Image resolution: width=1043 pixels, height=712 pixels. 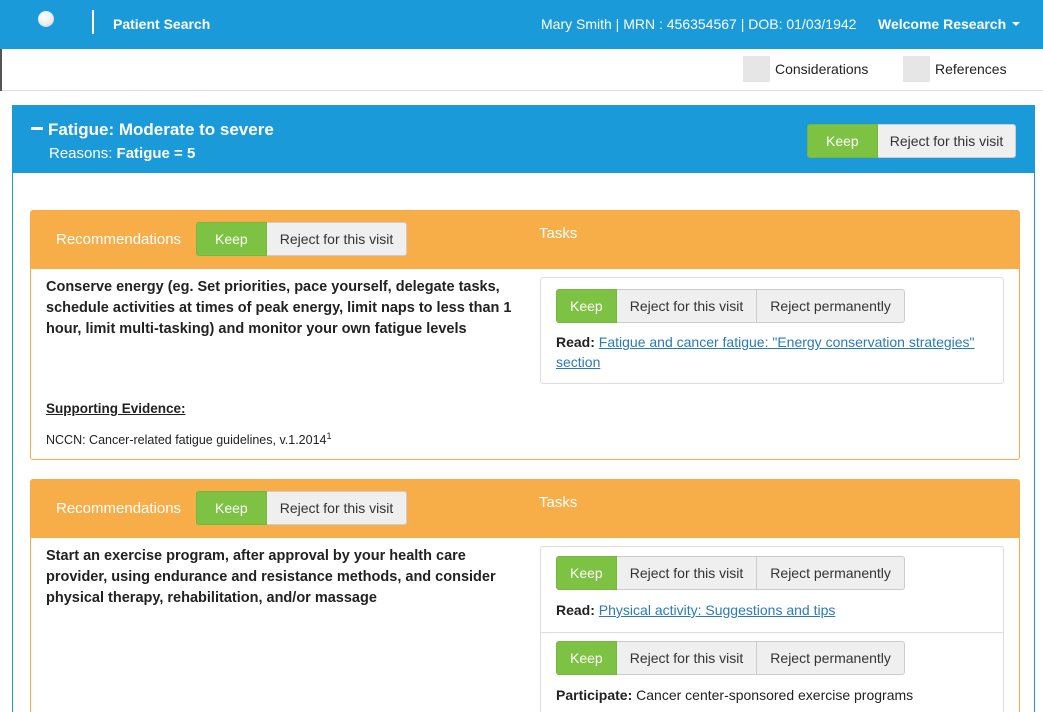 What do you see at coordinates (717, 610) in the screenshot?
I see `task-link: Physical activity: Suggestions and tips` at bounding box center [717, 610].